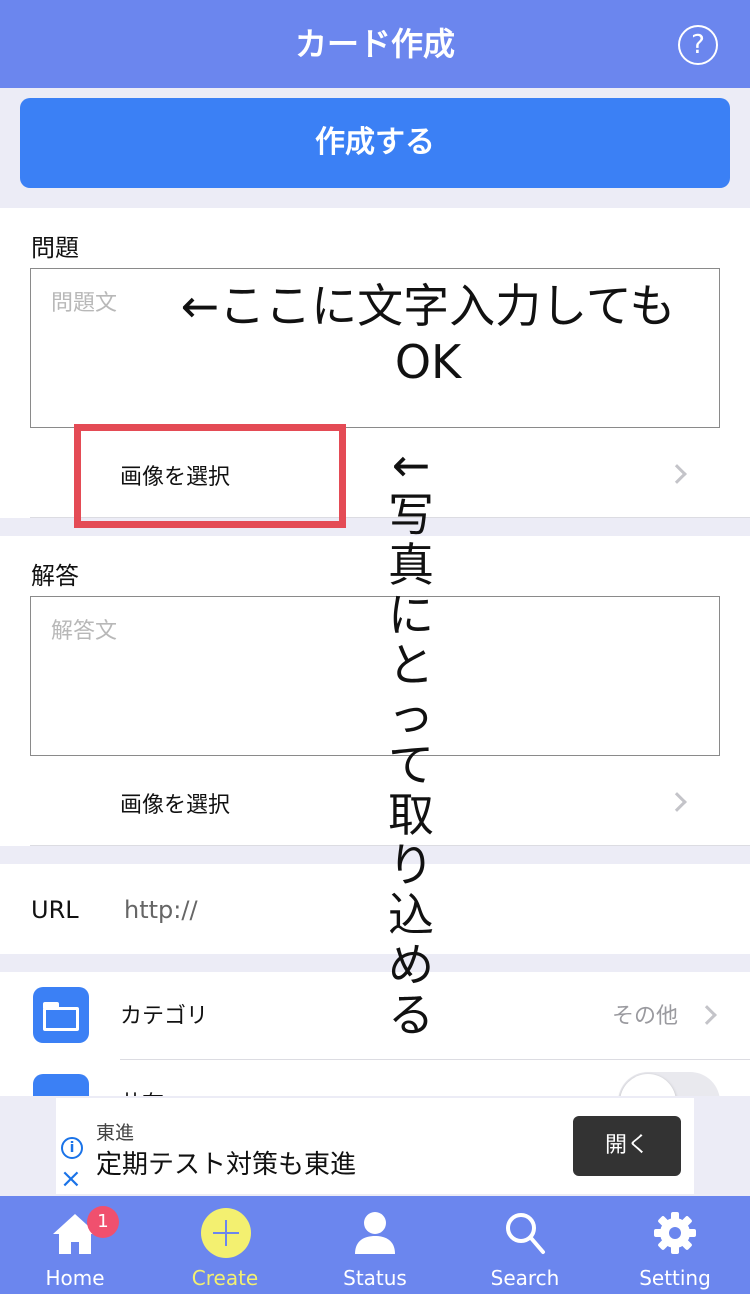 This screenshot has height=1294, width=750. What do you see at coordinates (428, 334) in the screenshot?
I see `annotation-text-input-note: ←ここに文字入力してもOK` at bounding box center [428, 334].